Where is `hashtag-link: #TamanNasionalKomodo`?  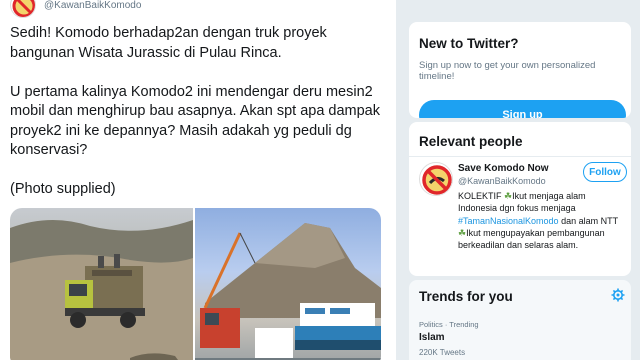
hashtag-link: #TamanNasionalKomodo is located at coordinates (508, 221).